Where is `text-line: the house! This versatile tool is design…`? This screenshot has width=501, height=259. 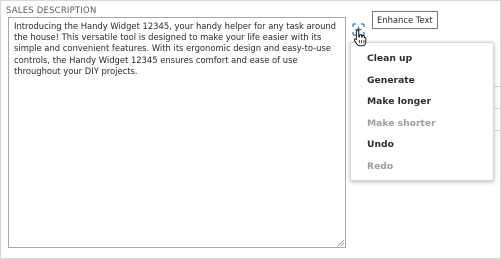
text-line: the house! This versatile tool is design… is located at coordinates (168, 37).